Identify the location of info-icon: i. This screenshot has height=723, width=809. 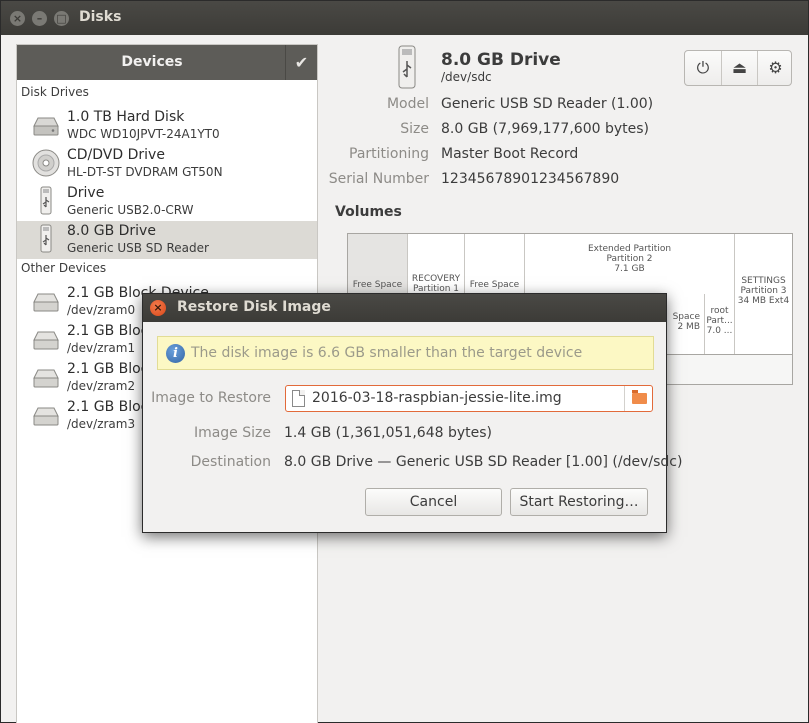
(175, 353).